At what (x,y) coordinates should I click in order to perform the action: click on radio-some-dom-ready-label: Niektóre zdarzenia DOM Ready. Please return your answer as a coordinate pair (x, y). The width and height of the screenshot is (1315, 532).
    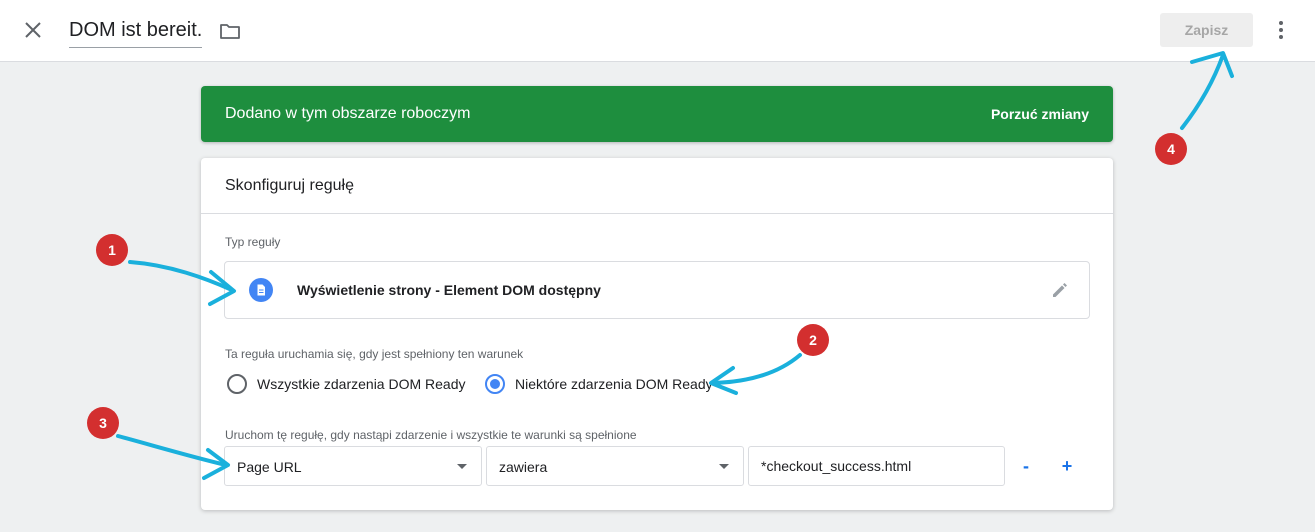
    Looking at the image, I should click on (614, 384).